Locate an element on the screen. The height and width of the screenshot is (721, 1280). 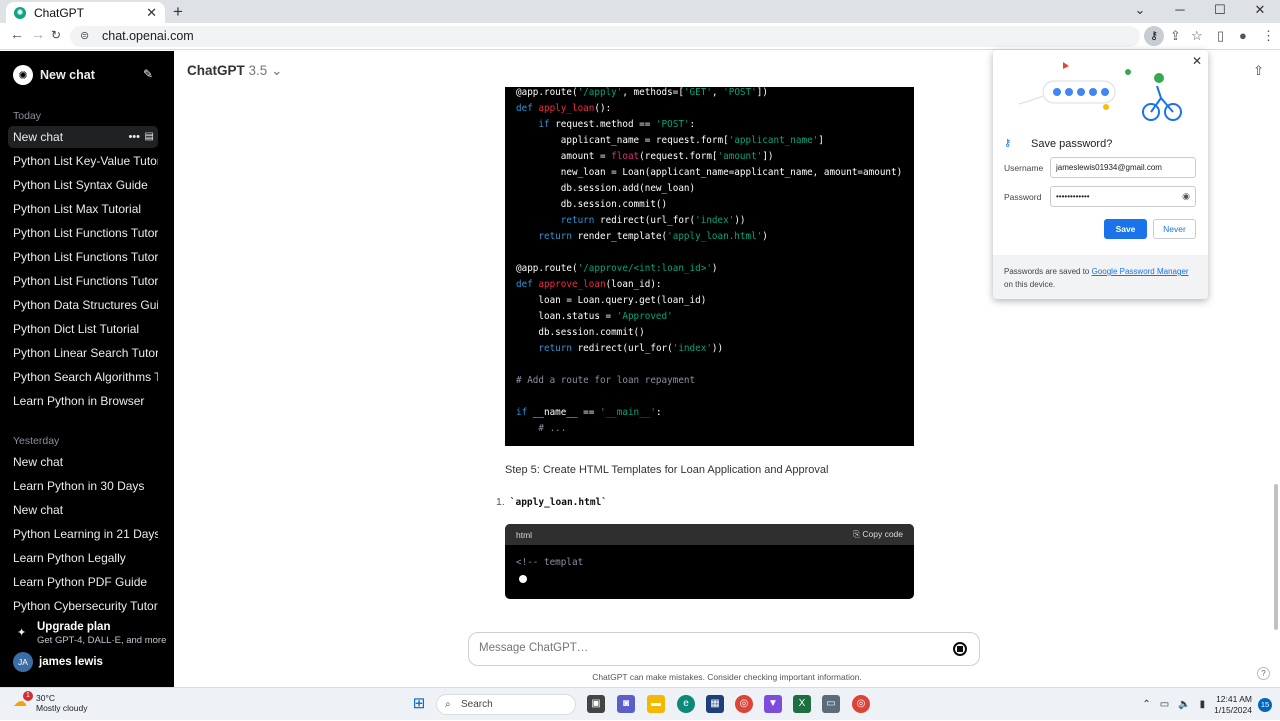
model-selector: ChatGPT 3.5 ⌄ is located at coordinates (234, 71).